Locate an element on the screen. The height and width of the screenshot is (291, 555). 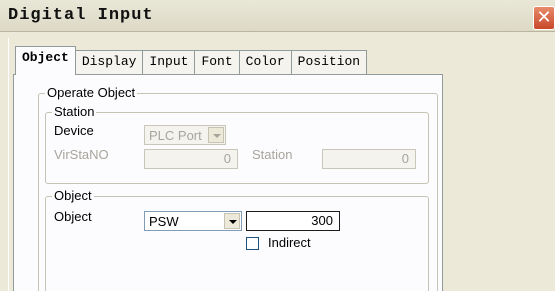
object-label: Object is located at coordinates (73, 216).